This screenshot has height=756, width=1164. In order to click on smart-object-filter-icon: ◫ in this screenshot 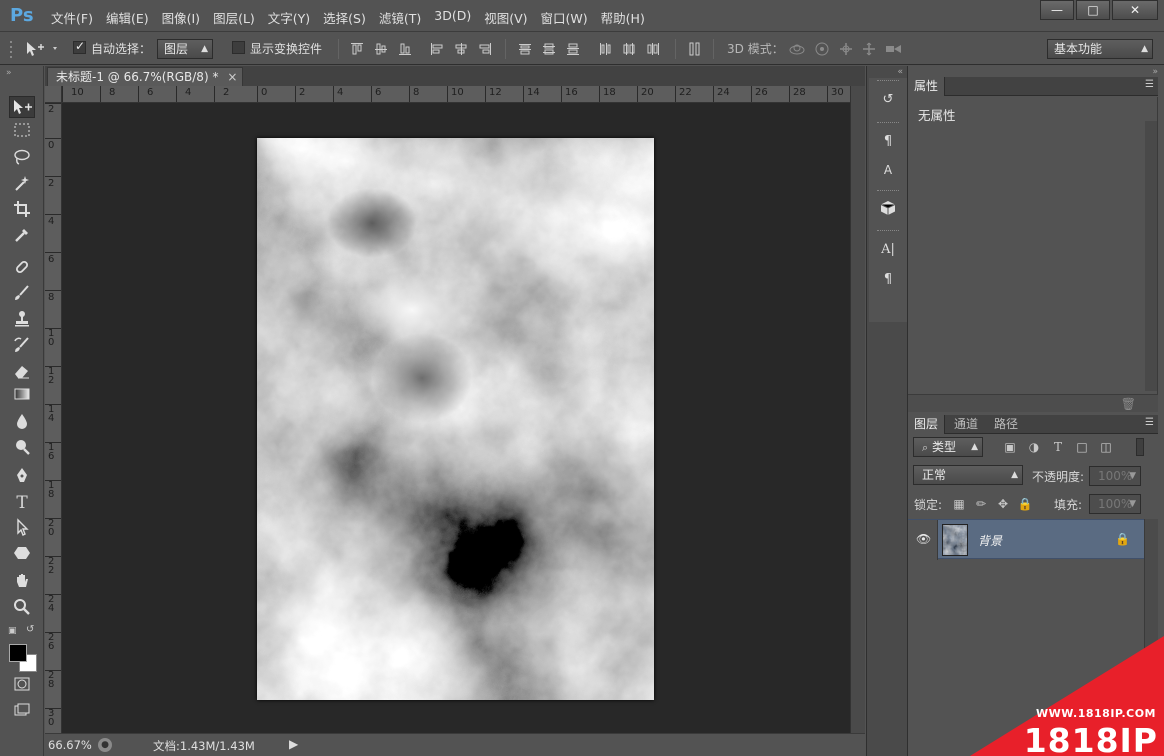, I will do `click(1106, 447)`.